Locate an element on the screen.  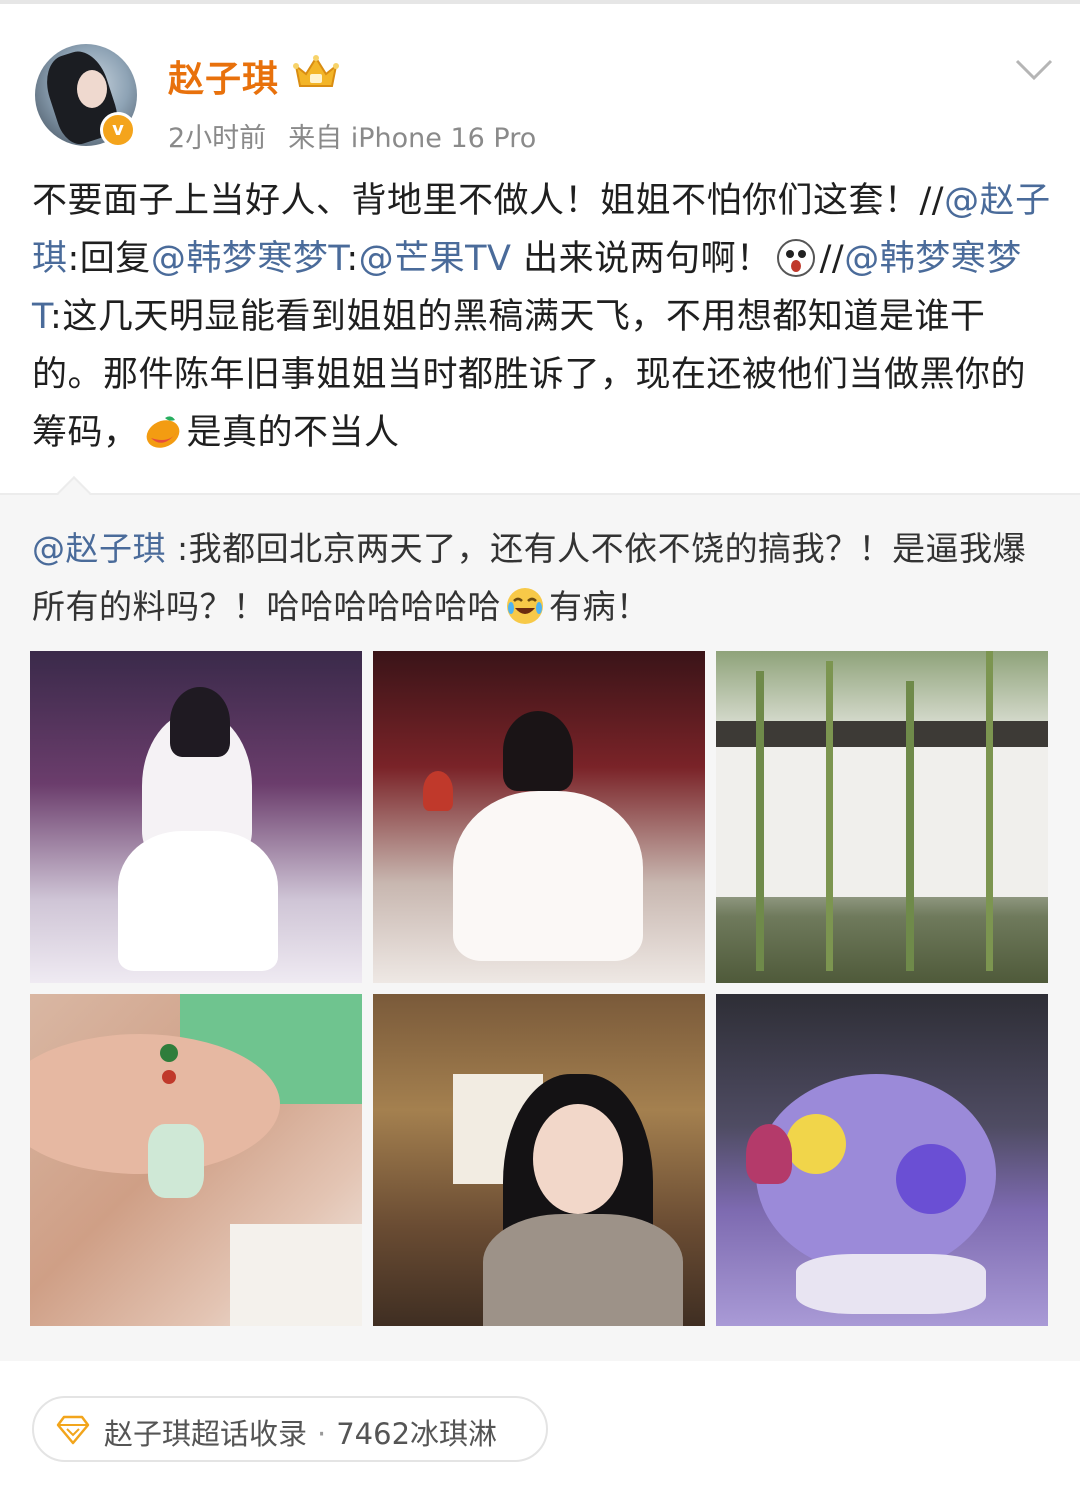
super-topic-pill: 赵子琪超话收录 · 7462冰琪淋 is located at coordinates (290, 1429).